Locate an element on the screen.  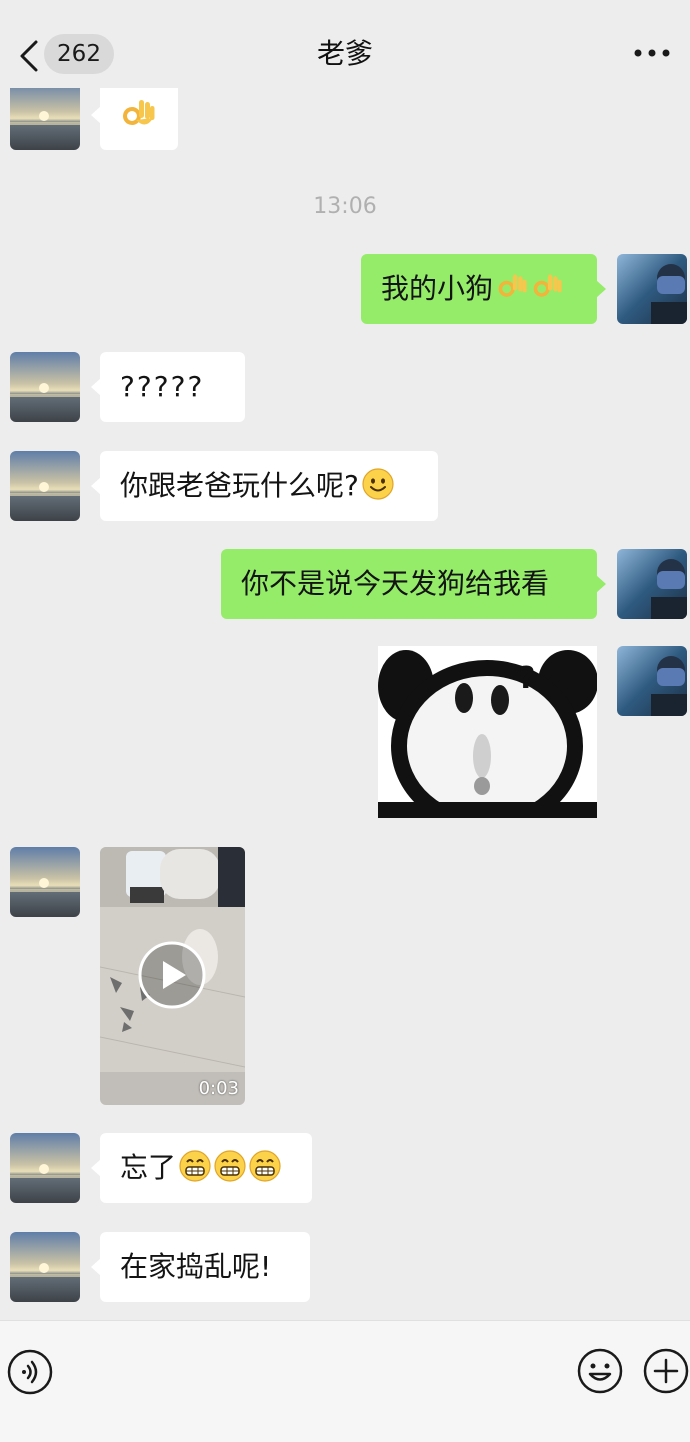
video-duration: 0:03 is located at coordinates (218, 1088).